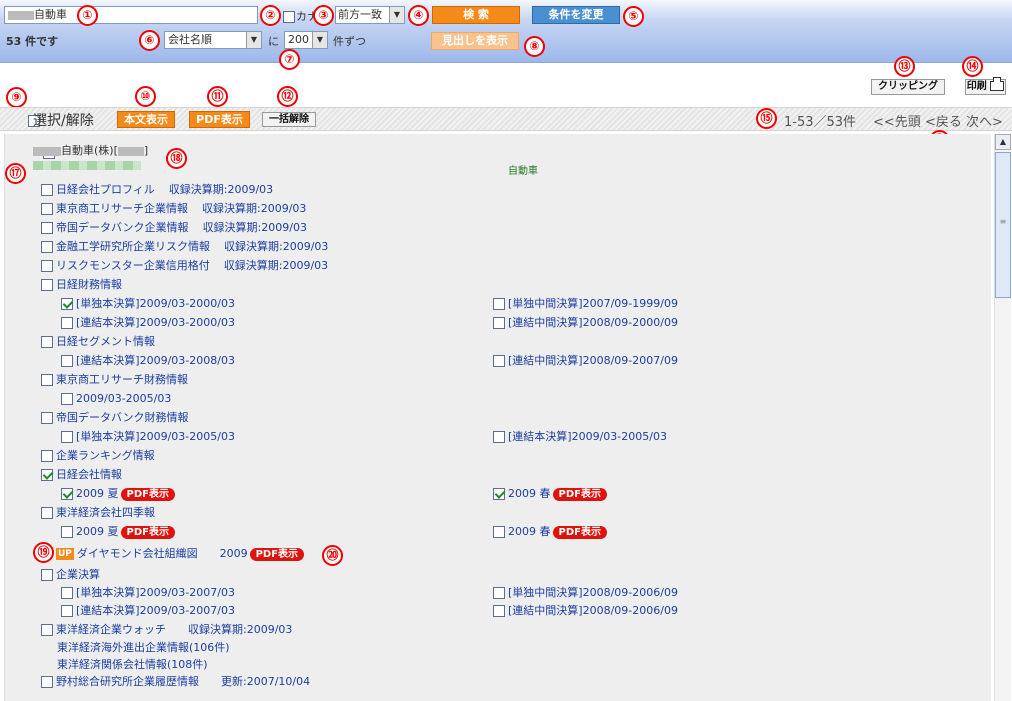  I want to click on select-all-label: 選択/解除, so click(63, 120).